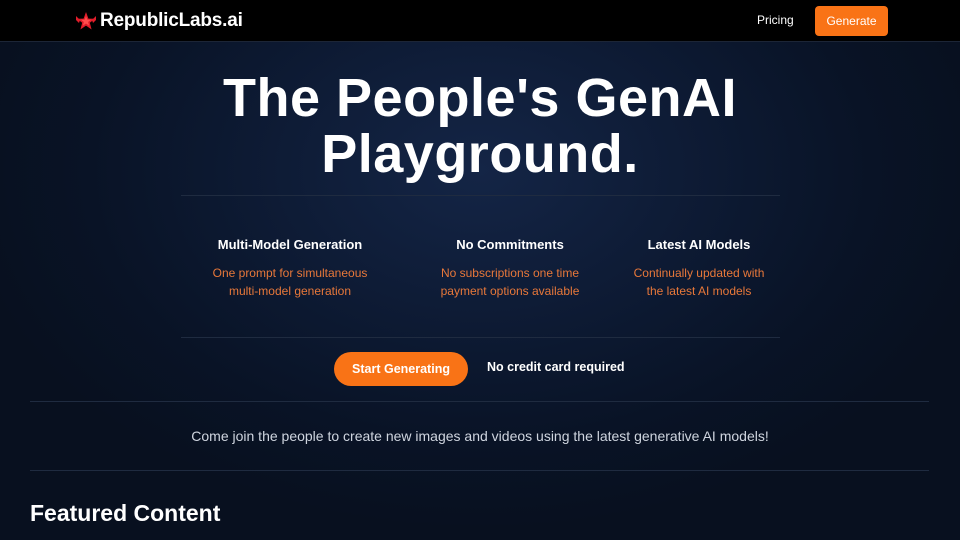 Image resolution: width=960 pixels, height=540 pixels. What do you see at coordinates (510, 291) in the screenshot?
I see `feature-description-line: payment options available` at bounding box center [510, 291].